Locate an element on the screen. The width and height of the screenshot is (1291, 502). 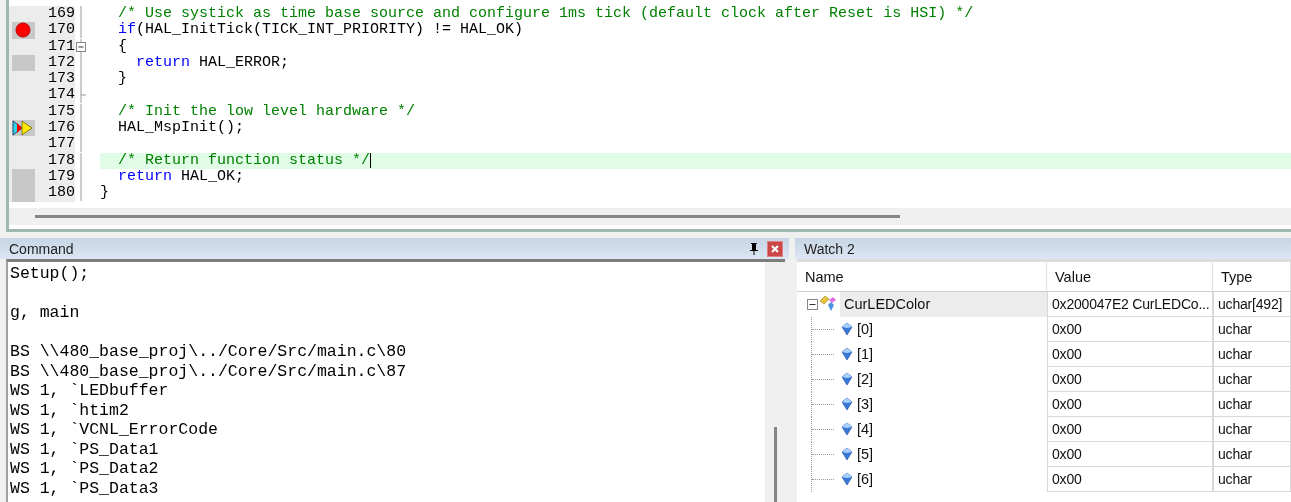
command-output-line: Setup(); is located at coordinates (50, 274).